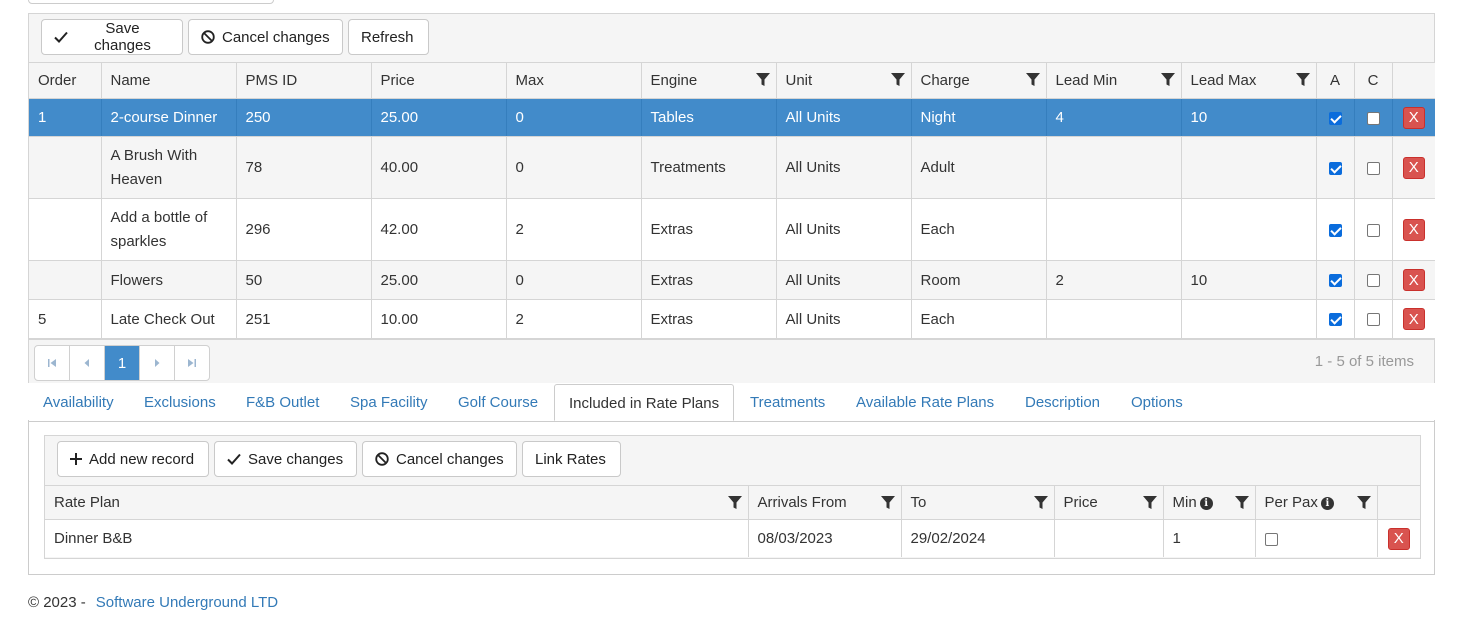 This screenshot has width=1471, height=620. What do you see at coordinates (844, 80) in the screenshot?
I see `col-unit: Unit` at bounding box center [844, 80].